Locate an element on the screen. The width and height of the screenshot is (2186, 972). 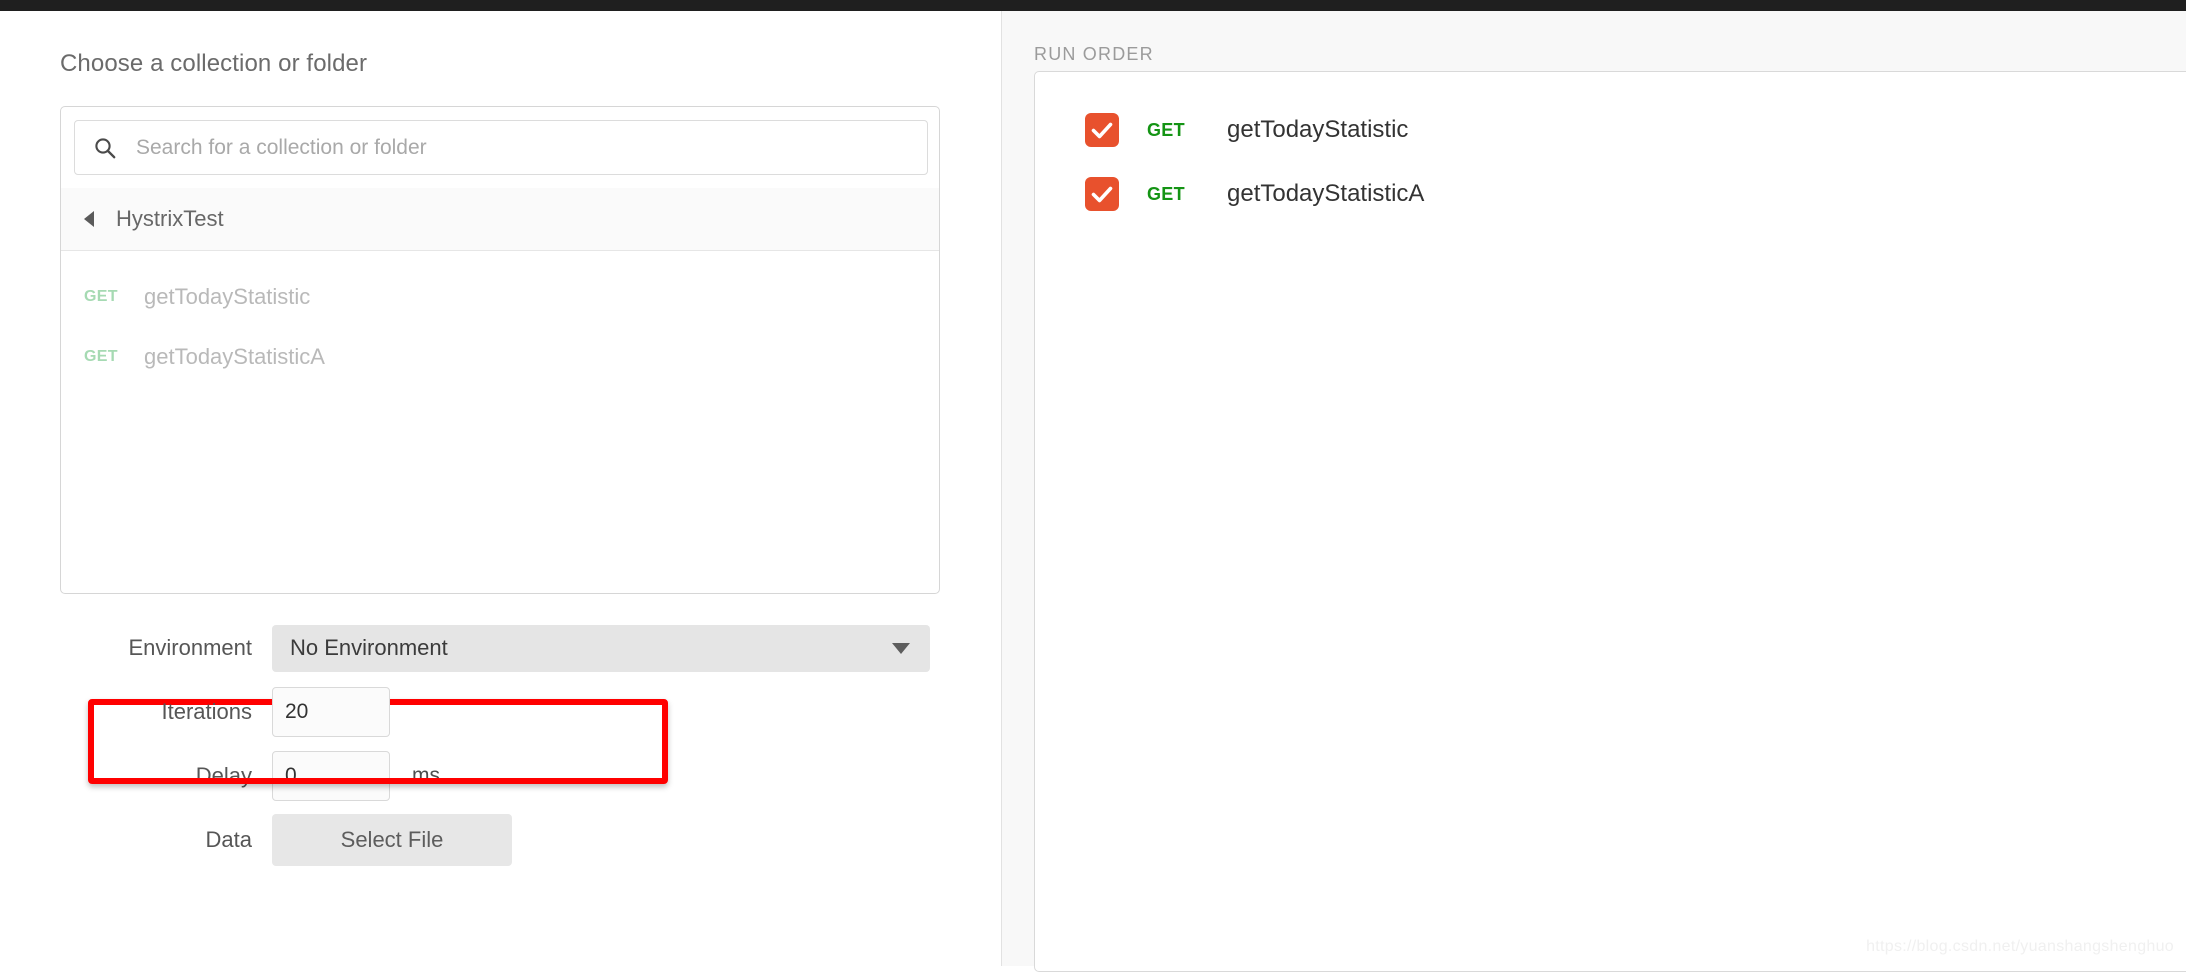
search-wrapper is located at coordinates (501, 147).